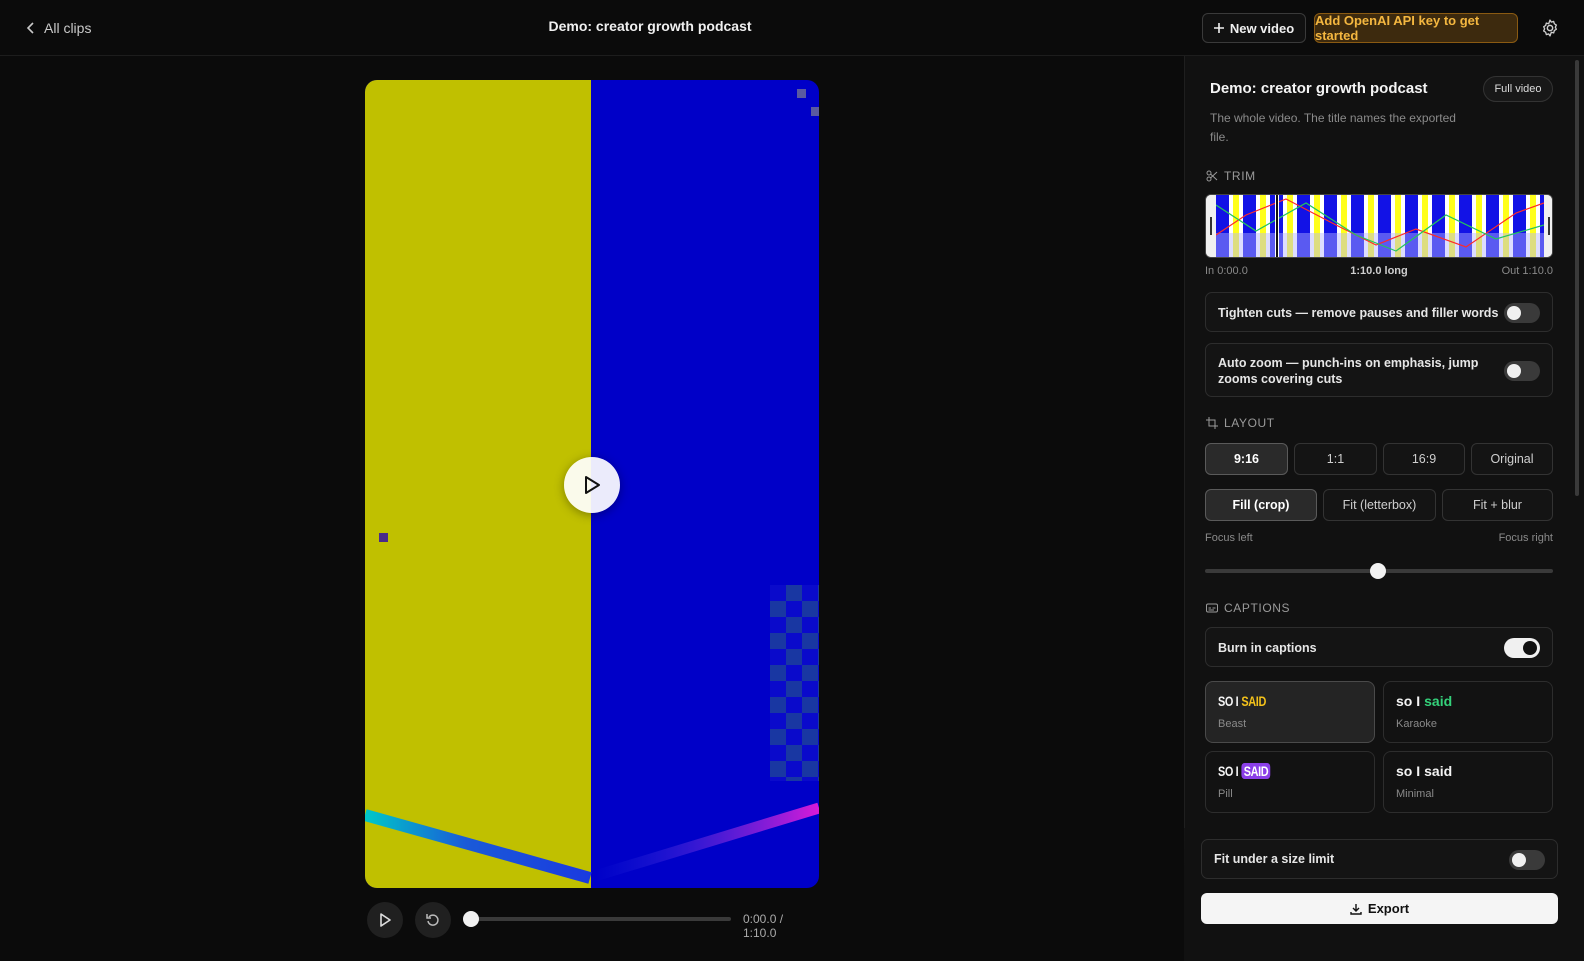 The width and height of the screenshot is (1584, 961). What do you see at coordinates (1267, 648) in the screenshot?
I see `burn-in-label: Burn in captions` at bounding box center [1267, 648].